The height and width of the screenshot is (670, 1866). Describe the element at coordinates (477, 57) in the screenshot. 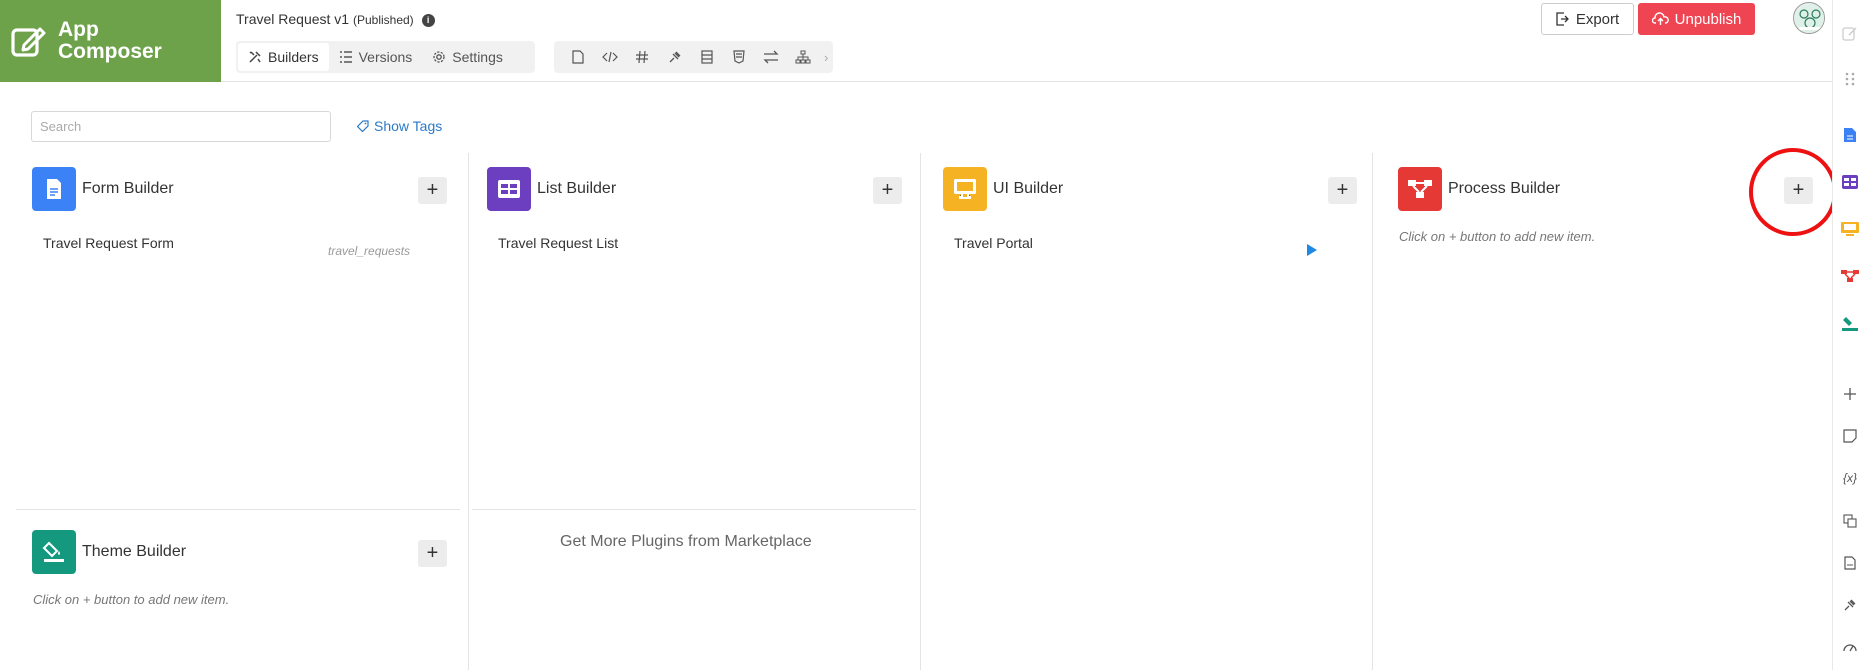

I see `tab-settings-label: Settings` at that location.